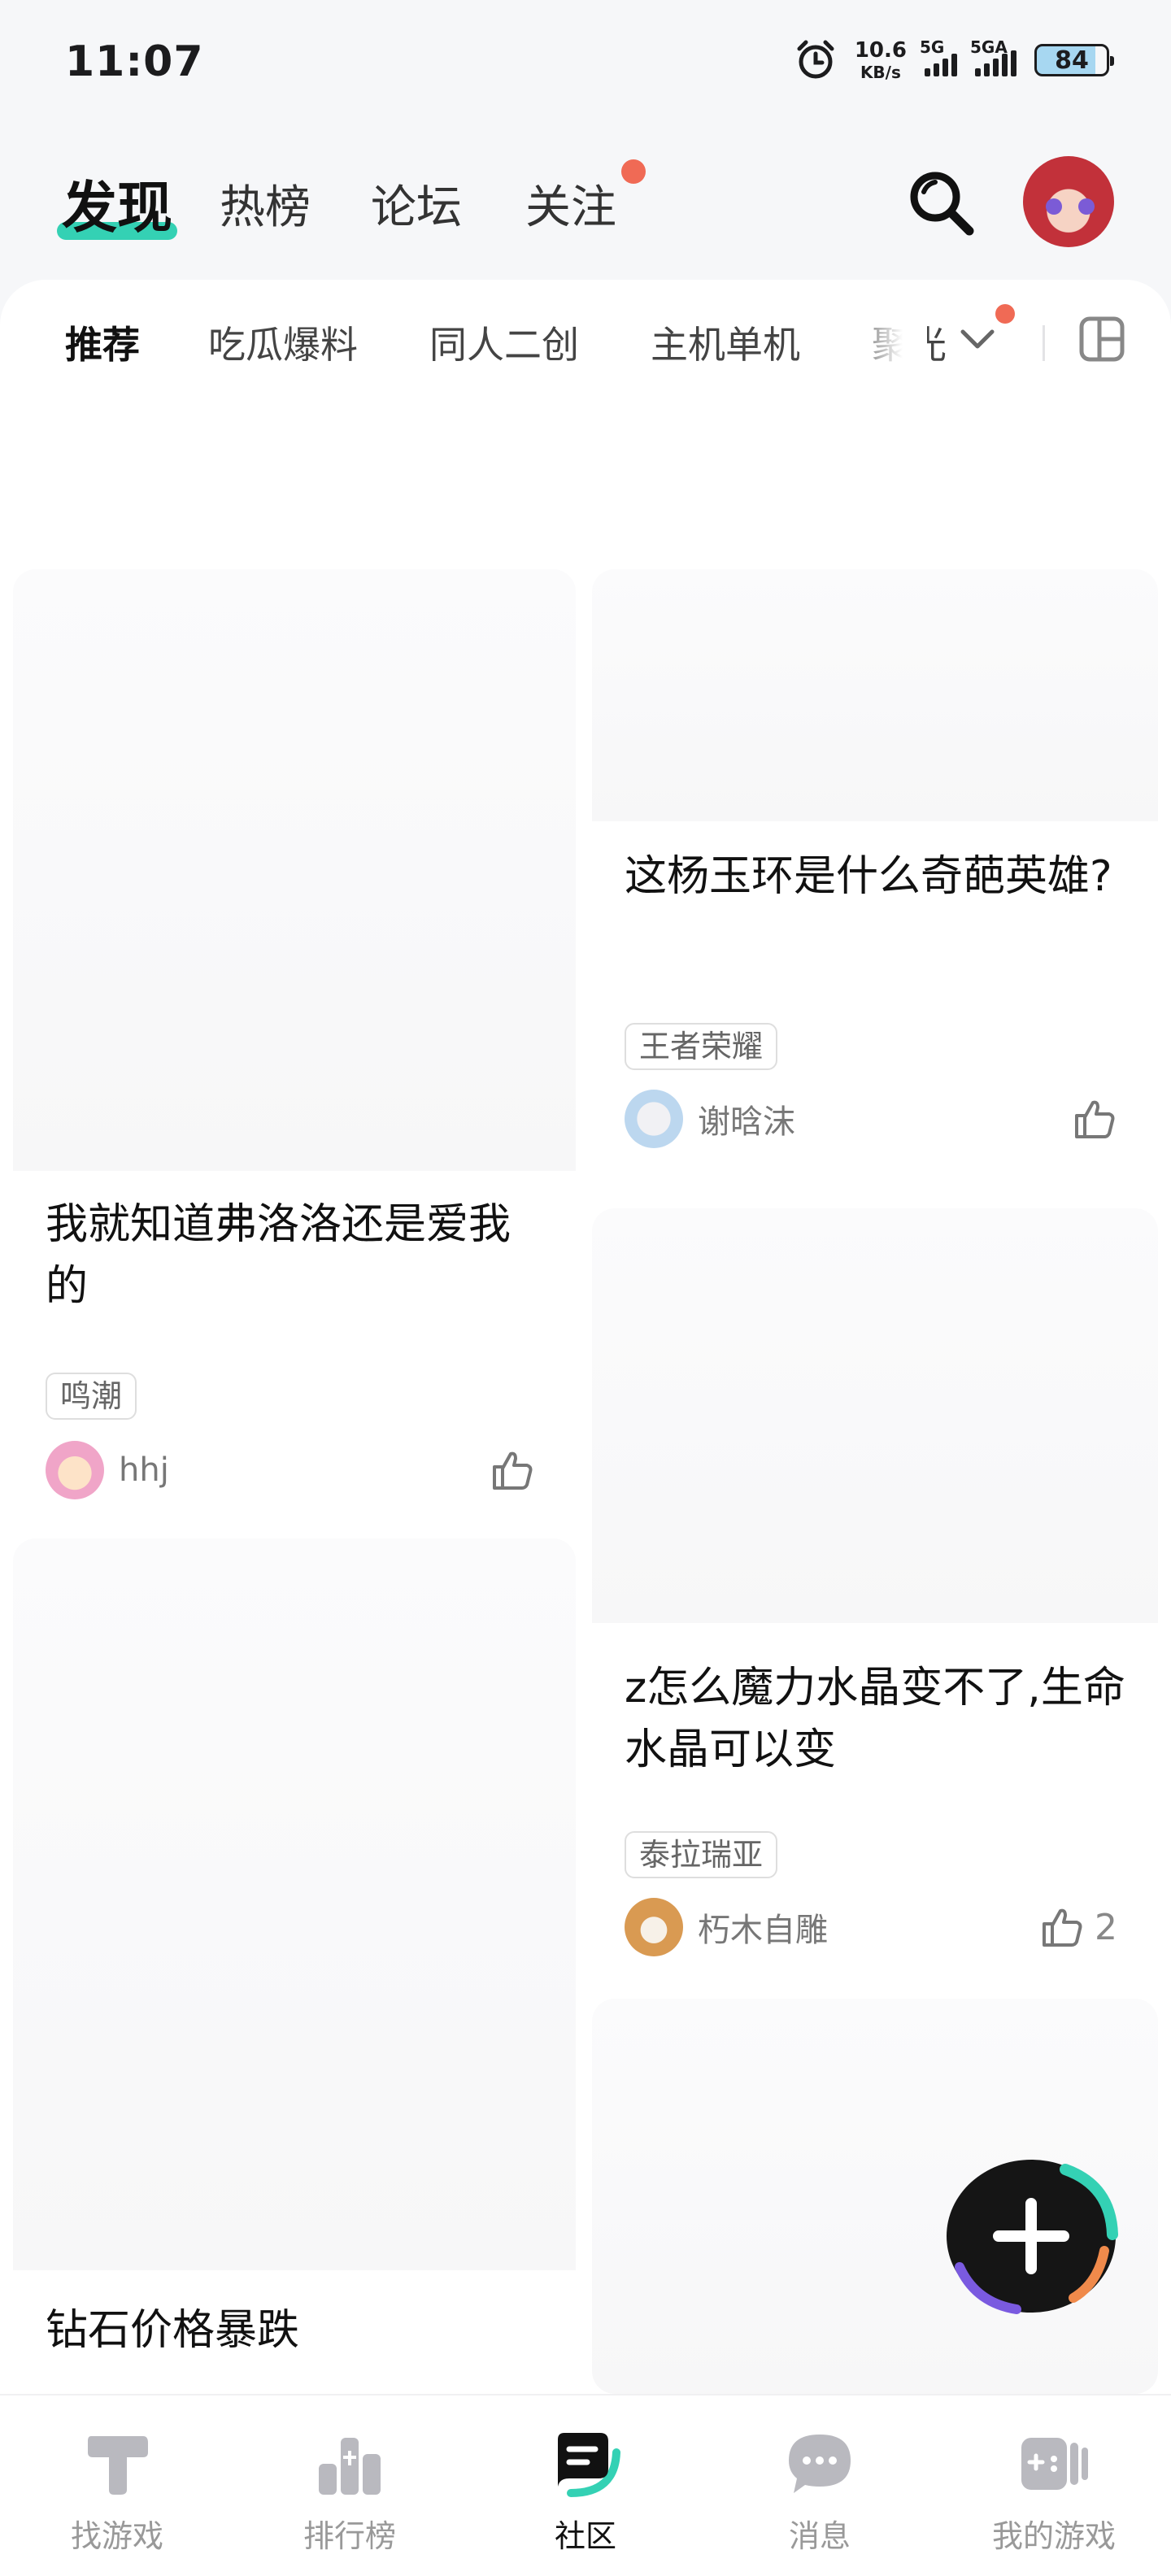 The image size is (1171, 2576). I want to click on tab-forum: 论坛, so click(416, 204).